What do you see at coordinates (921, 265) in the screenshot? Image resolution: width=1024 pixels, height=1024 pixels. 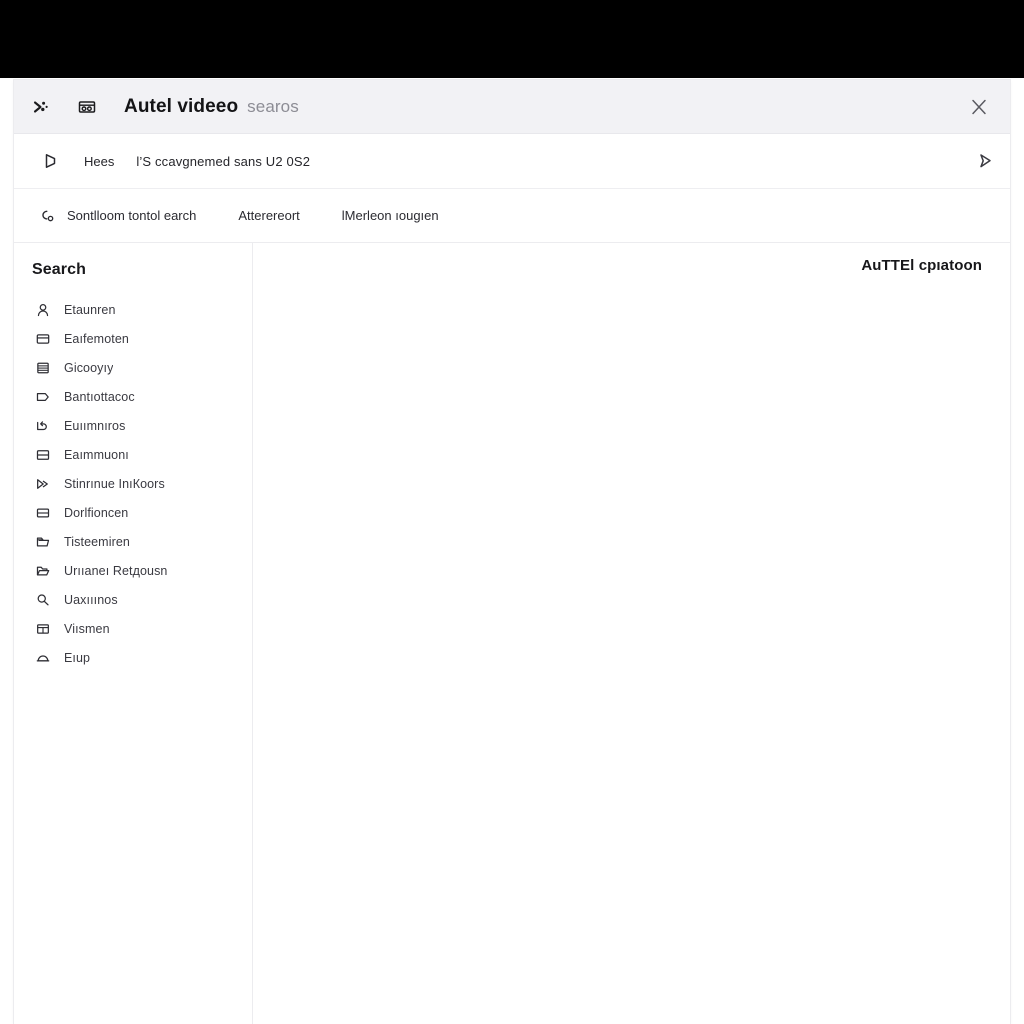 I see `content-heading: AuTTEl cpıatoon` at bounding box center [921, 265].